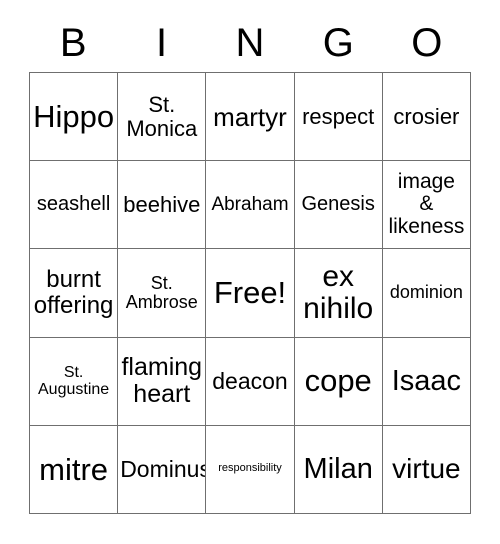 The image size is (500, 544). I want to click on header-letter-text: G, so click(338, 43).